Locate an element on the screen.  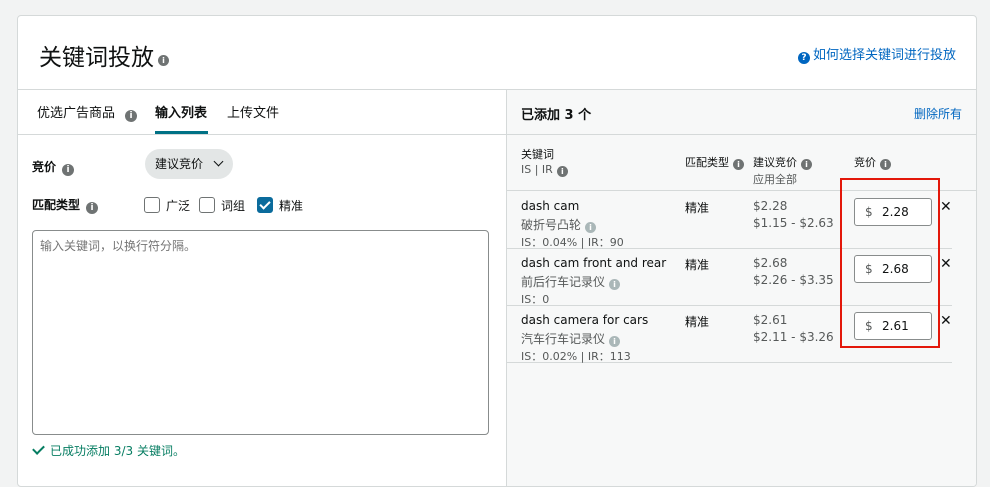
help-link: ? 如何选择关键词进行投放 is located at coordinates (876, 54).